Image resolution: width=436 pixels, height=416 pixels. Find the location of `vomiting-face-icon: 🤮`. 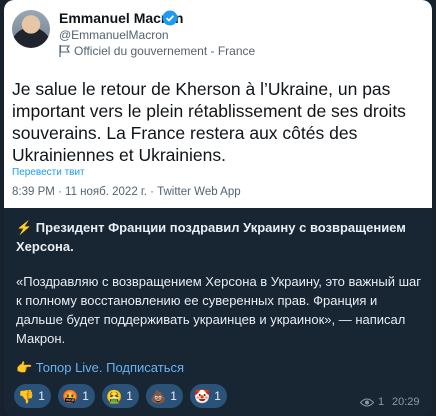

vomiting-face-icon: 🤮 is located at coordinates (114, 396).